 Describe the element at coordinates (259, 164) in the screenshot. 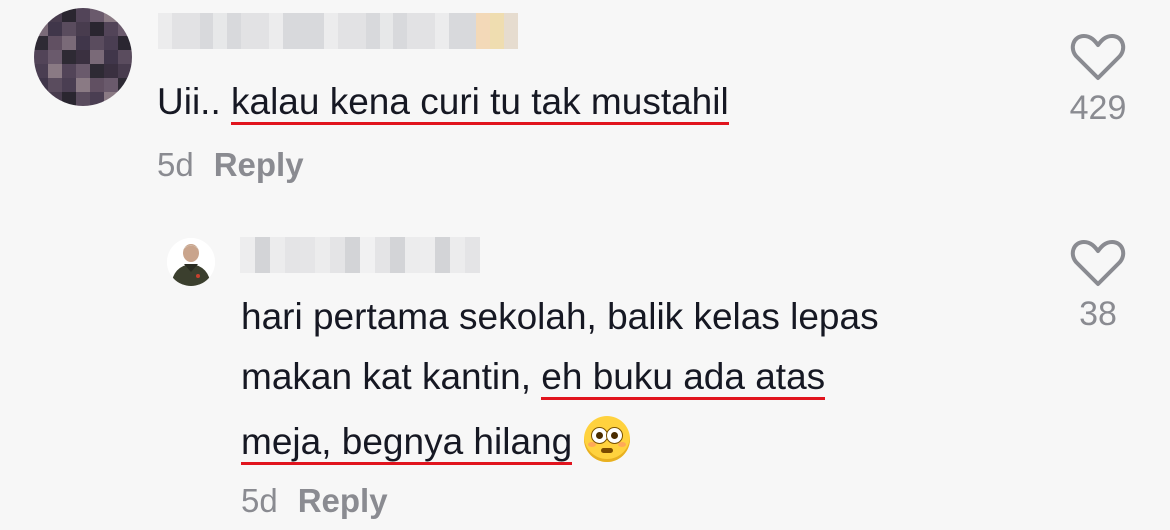

I see `reply-button: Reply` at that location.